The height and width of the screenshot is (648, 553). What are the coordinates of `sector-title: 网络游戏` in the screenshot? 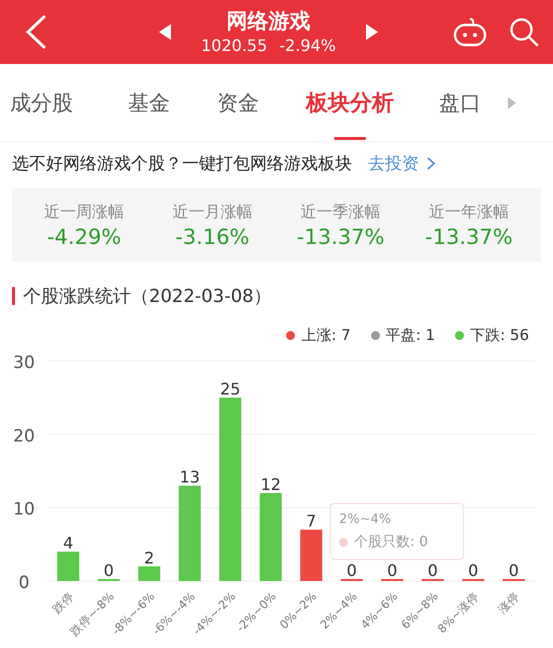 It's located at (268, 21).